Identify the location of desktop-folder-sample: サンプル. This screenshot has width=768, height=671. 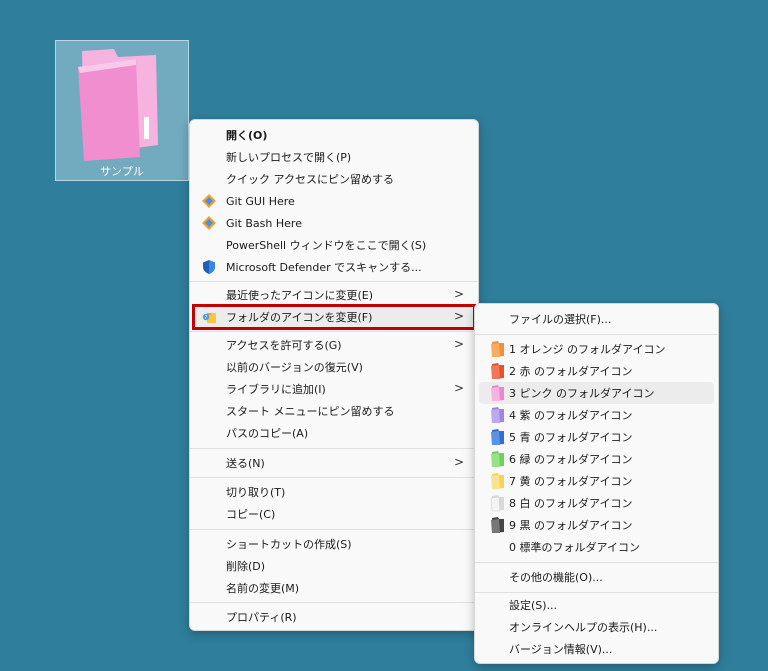
(122, 110).